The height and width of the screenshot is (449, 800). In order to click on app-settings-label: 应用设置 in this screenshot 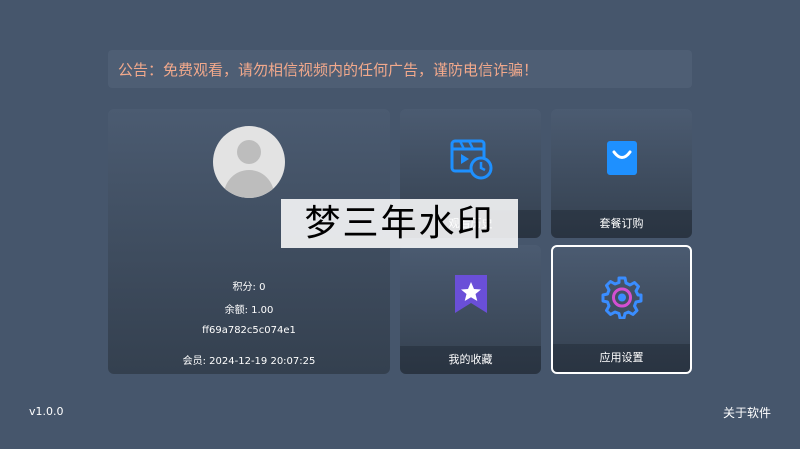, I will do `click(621, 358)`.